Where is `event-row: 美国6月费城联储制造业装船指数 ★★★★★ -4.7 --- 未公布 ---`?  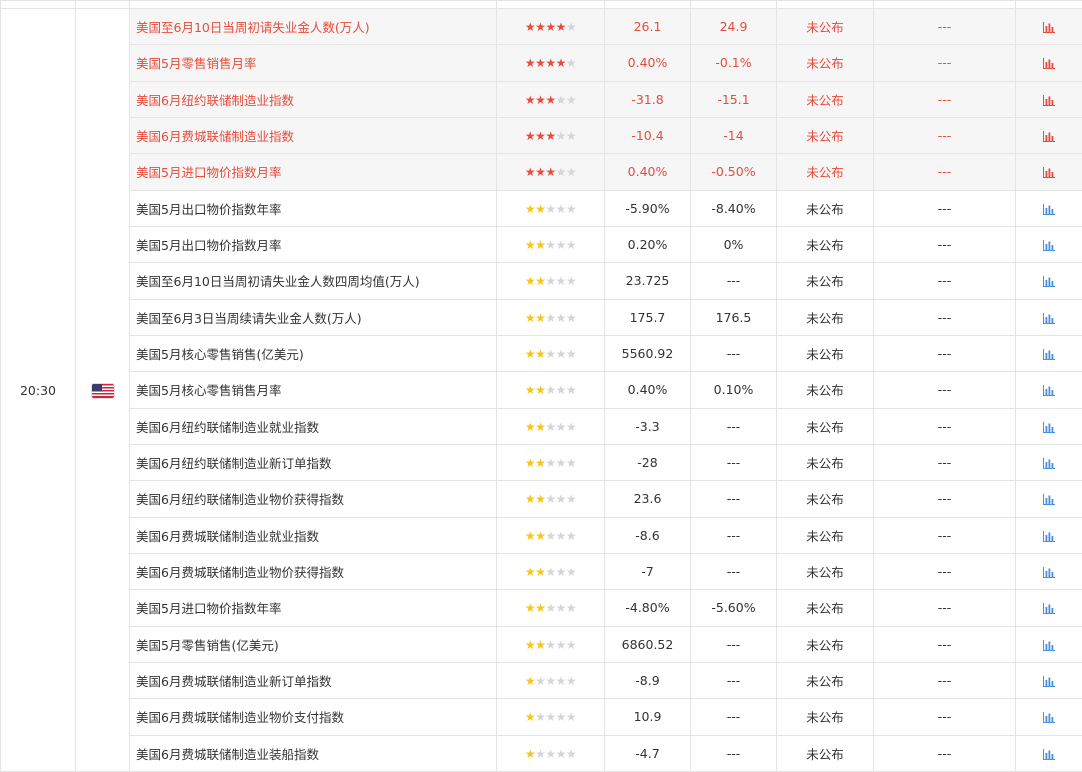 event-row: 美国6月费城联储制造业装船指数 ★★★★★ -4.7 --- 未公布 --- is located at coordinates (541, 753).